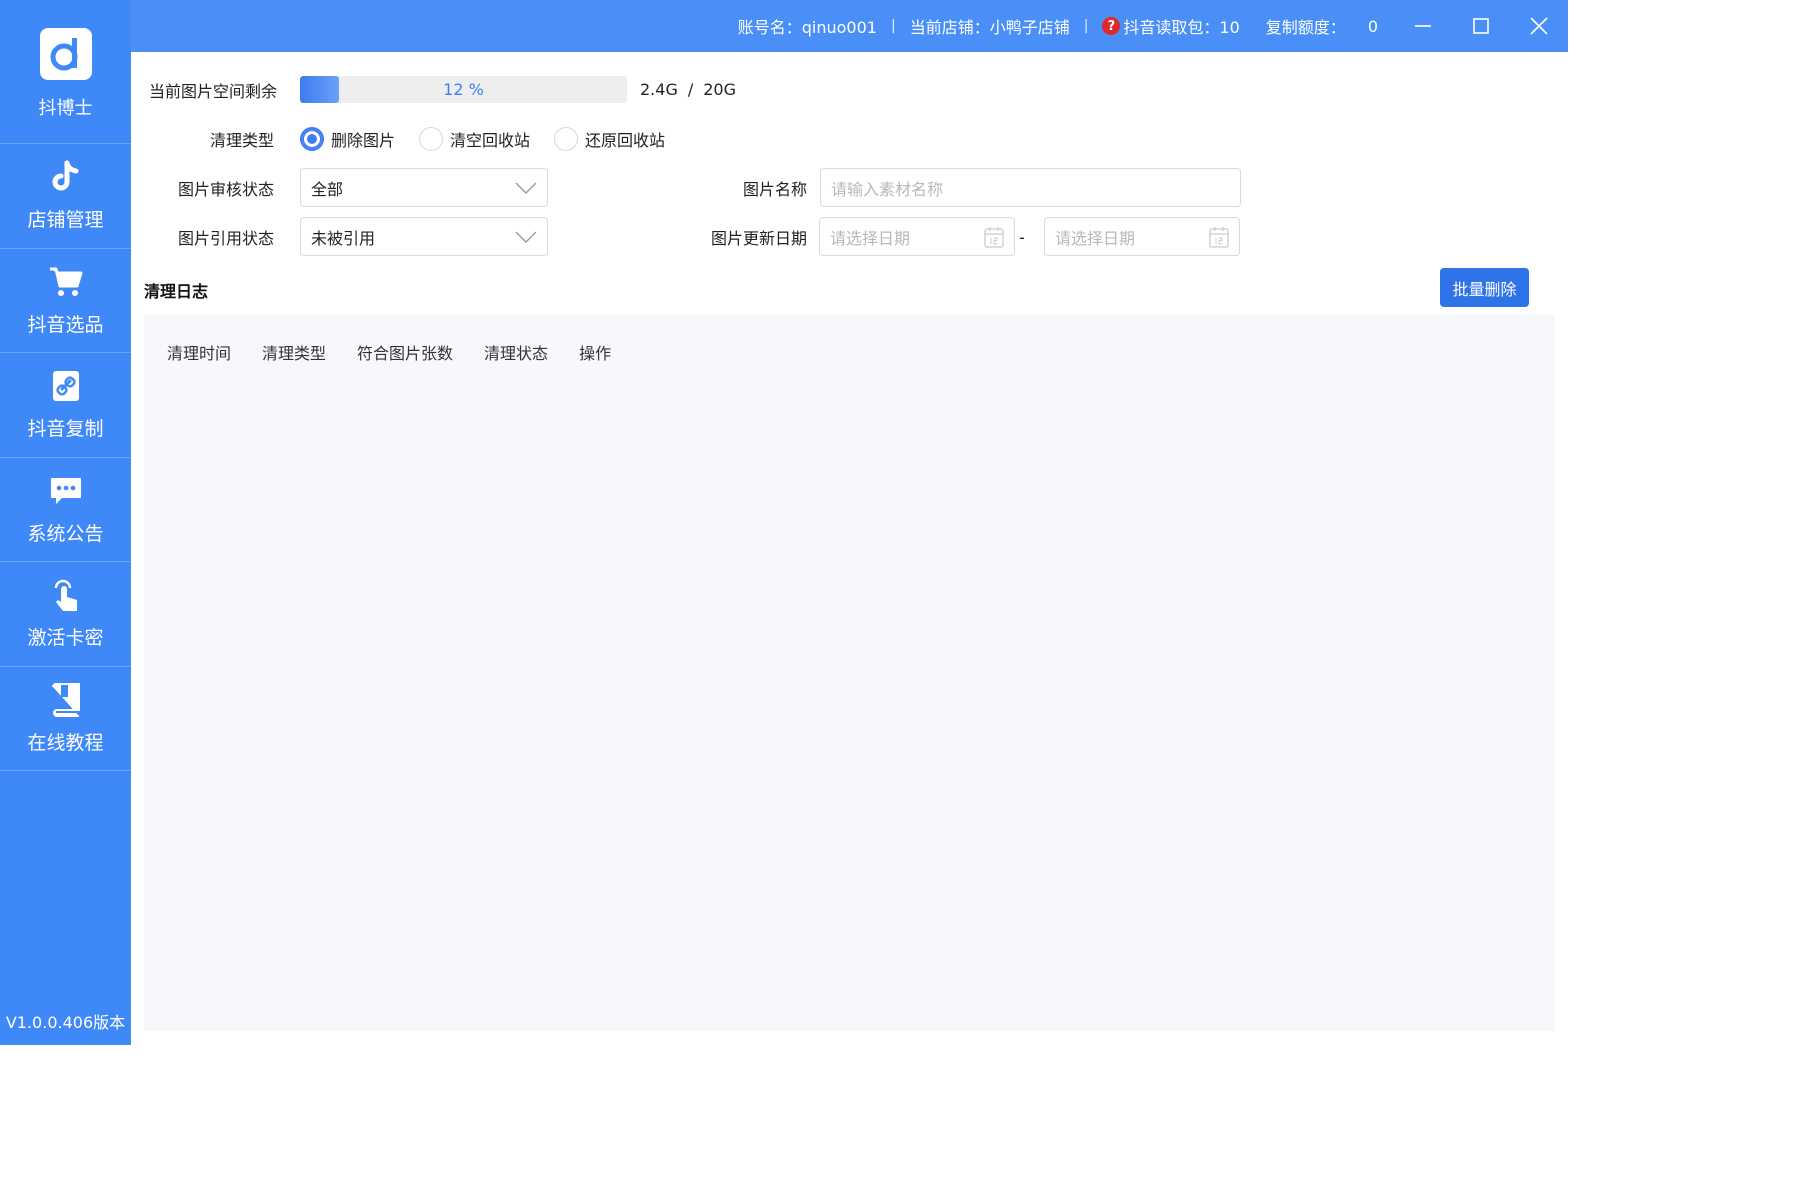  What do you see at coordinates (65, 638) in the screenshot?
I see `sidebar-item-label: 激活卡密` at bounding box center [65, 638].